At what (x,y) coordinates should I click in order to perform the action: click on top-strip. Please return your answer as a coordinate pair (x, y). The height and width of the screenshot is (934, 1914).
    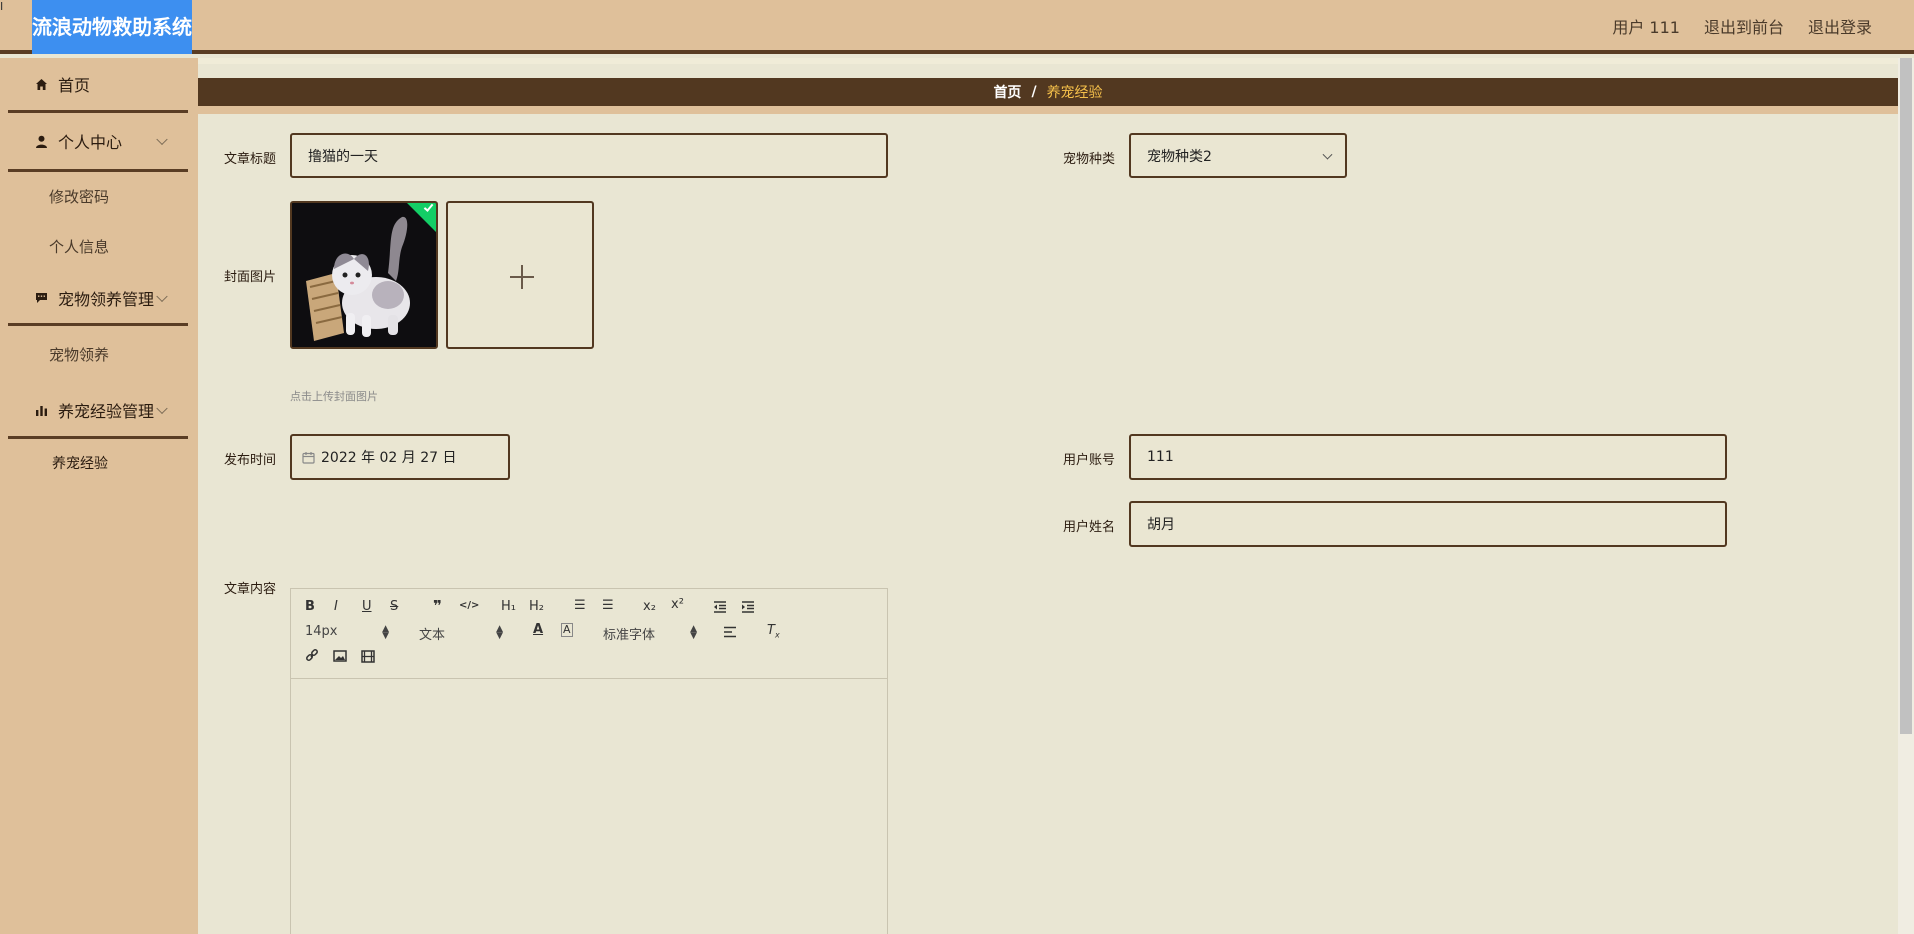
    Looking at the image, I should click on (1048, 61).